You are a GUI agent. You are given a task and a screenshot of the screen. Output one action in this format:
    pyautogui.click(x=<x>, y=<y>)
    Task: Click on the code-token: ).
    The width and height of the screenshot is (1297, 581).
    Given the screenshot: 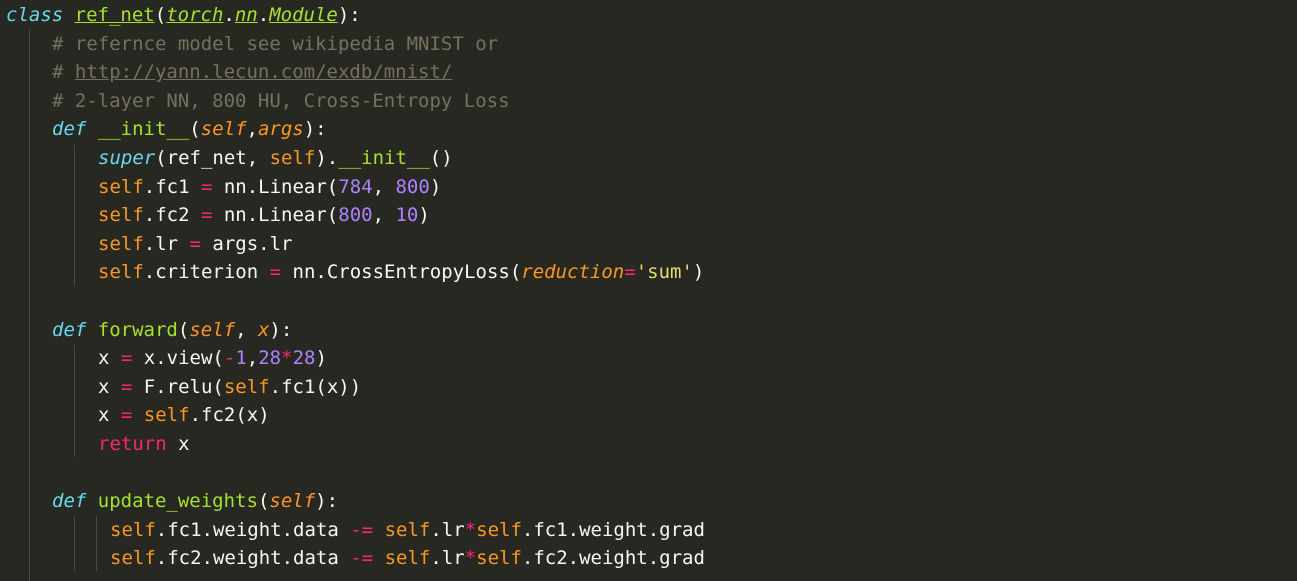 What is the action you would take?
    pyautogui.click(x=327, y=158)
    